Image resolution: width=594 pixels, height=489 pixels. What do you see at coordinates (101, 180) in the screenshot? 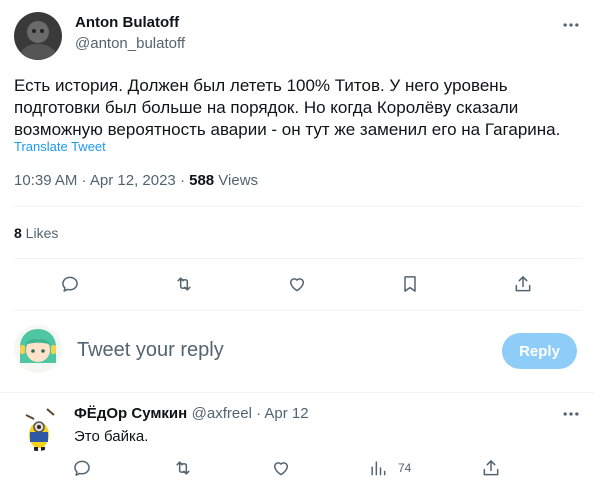
I see `tweet-time: 10:39 AM · Apr 12, 2023 ·` at bounding box center [101, 180].